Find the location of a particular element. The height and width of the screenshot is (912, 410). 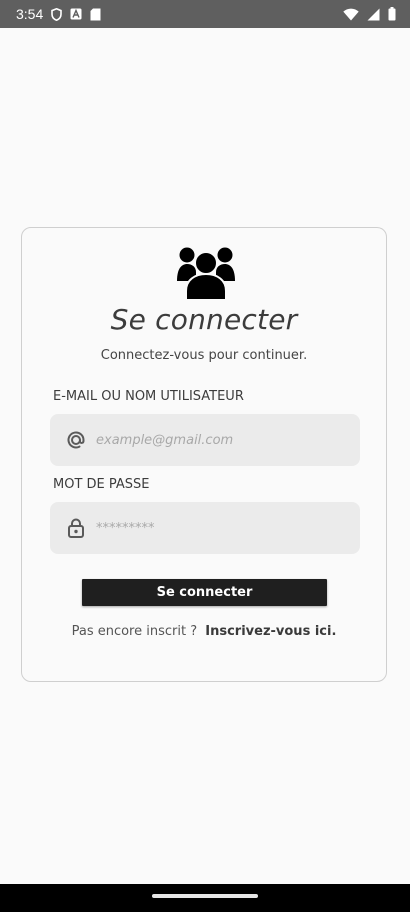

status-right is located at coordinates (369, 14).